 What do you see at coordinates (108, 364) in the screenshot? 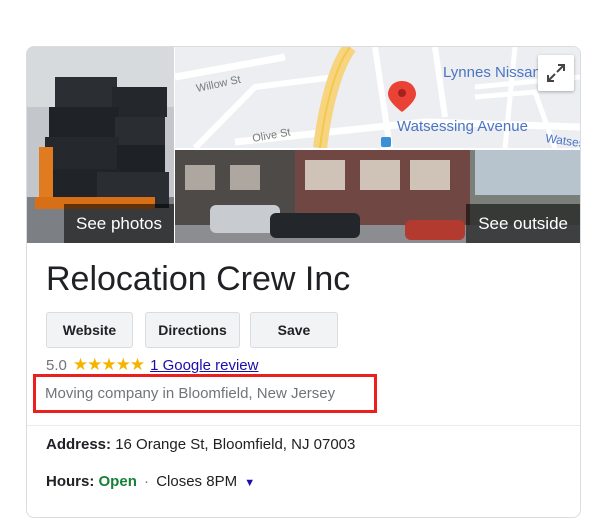
I see `star-rating-icon: ★★★★★` at bounding box center [108, 364].